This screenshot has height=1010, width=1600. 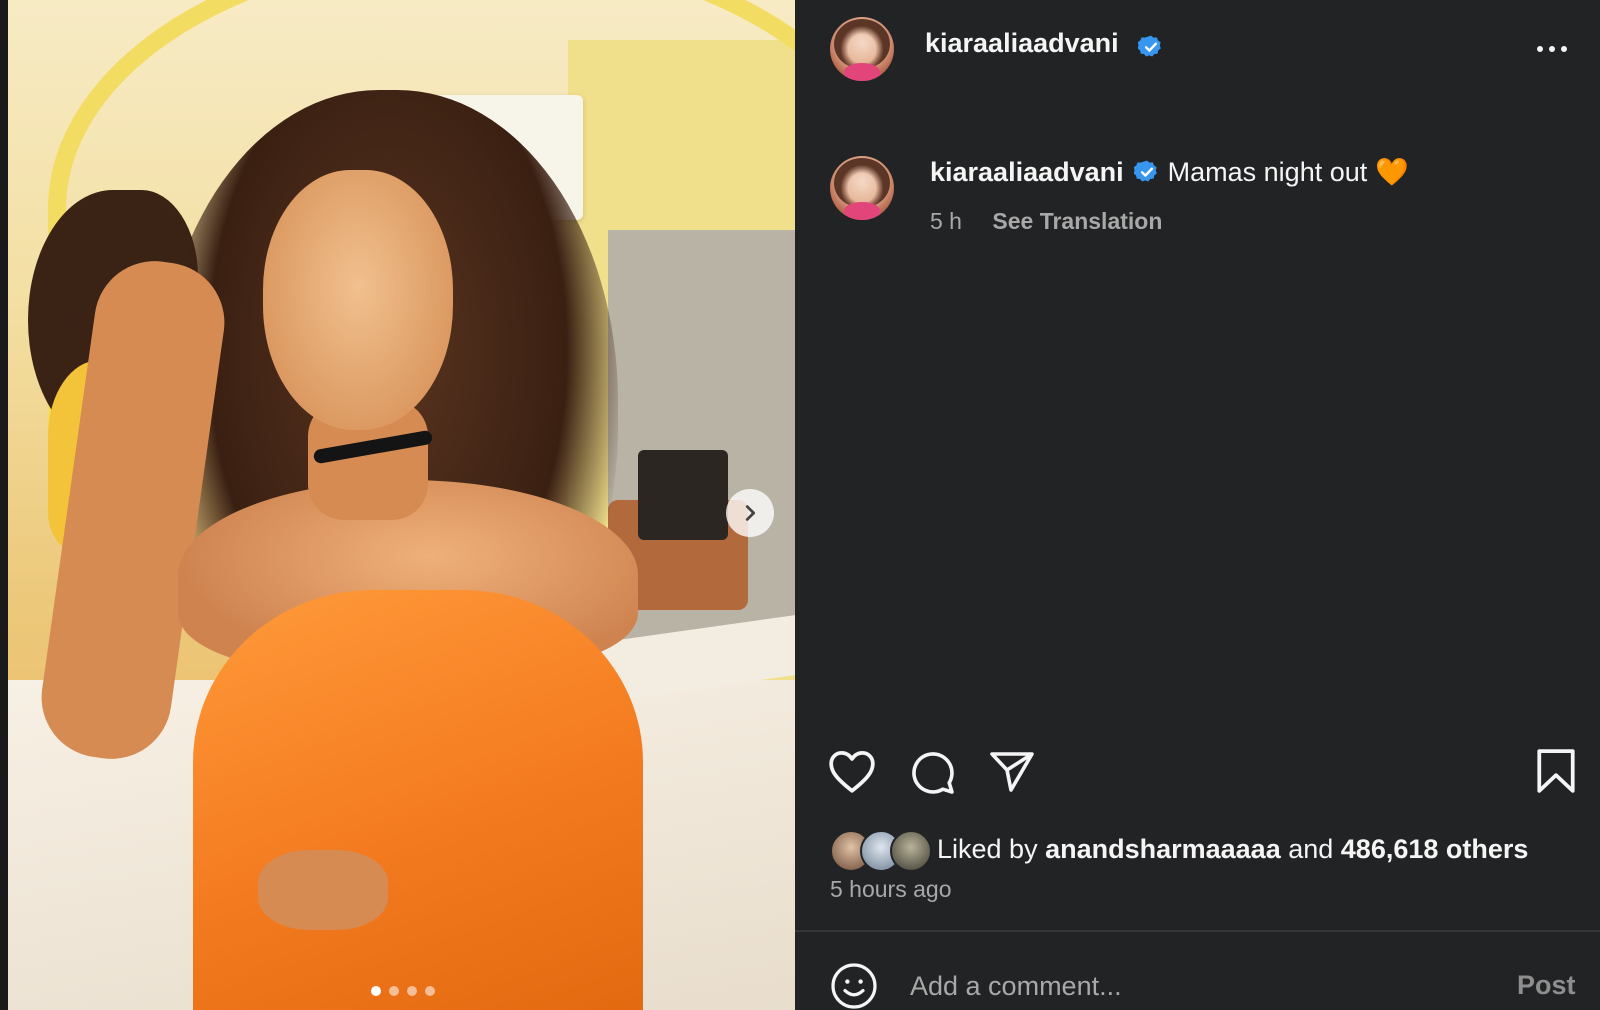 I want to click on paper-plane-icon, so click(x=1012, y=772).